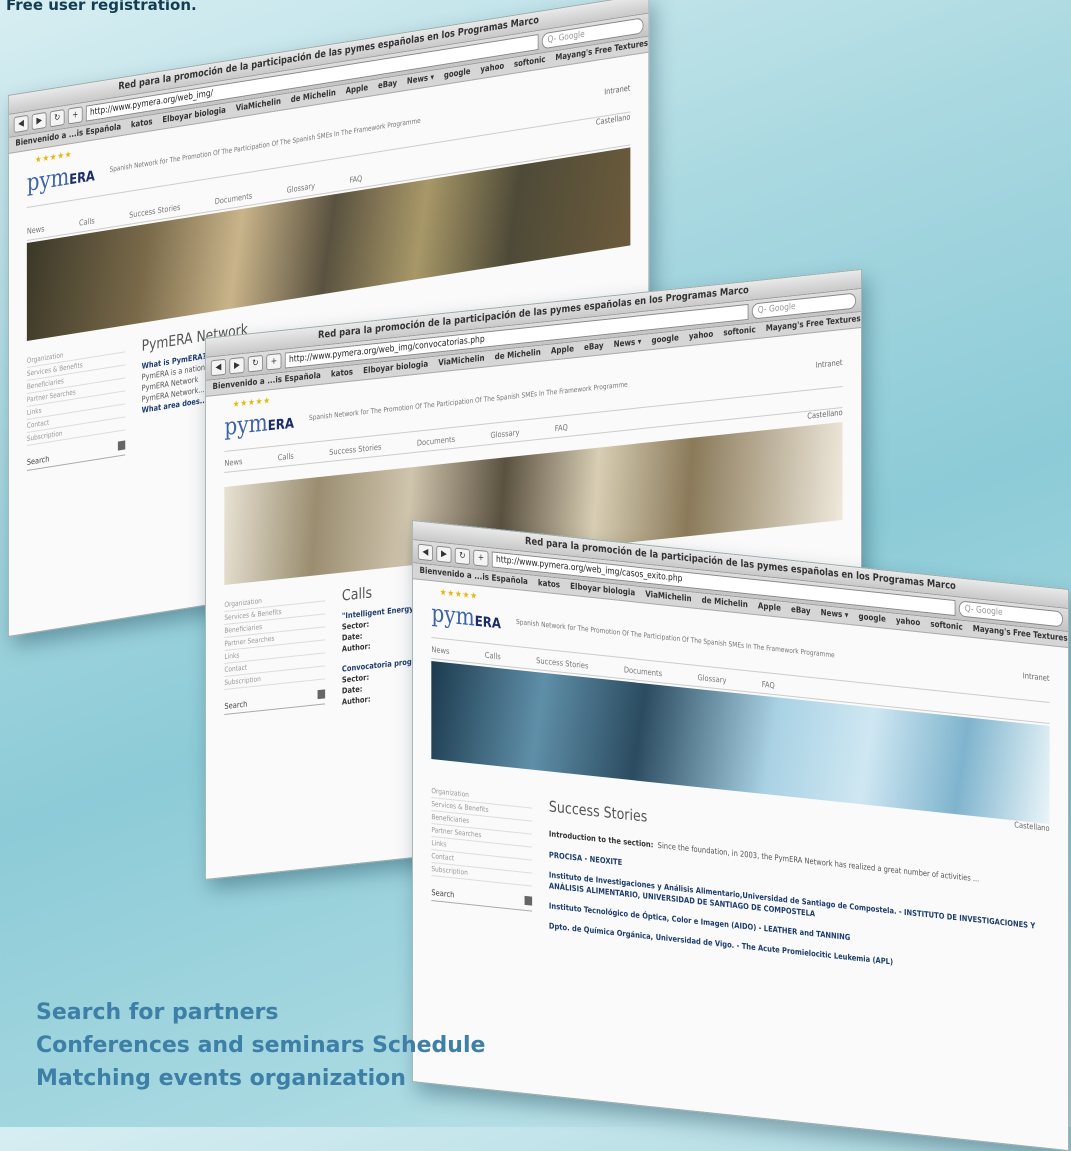  I want to click on feature-item: Conferences and seminars Schedule, so click(261, 1045).